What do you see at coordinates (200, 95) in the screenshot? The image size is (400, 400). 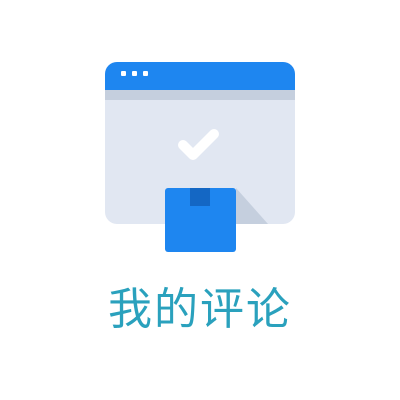 I see `browser-title-bar-divider` at bounding box center [200, 95].